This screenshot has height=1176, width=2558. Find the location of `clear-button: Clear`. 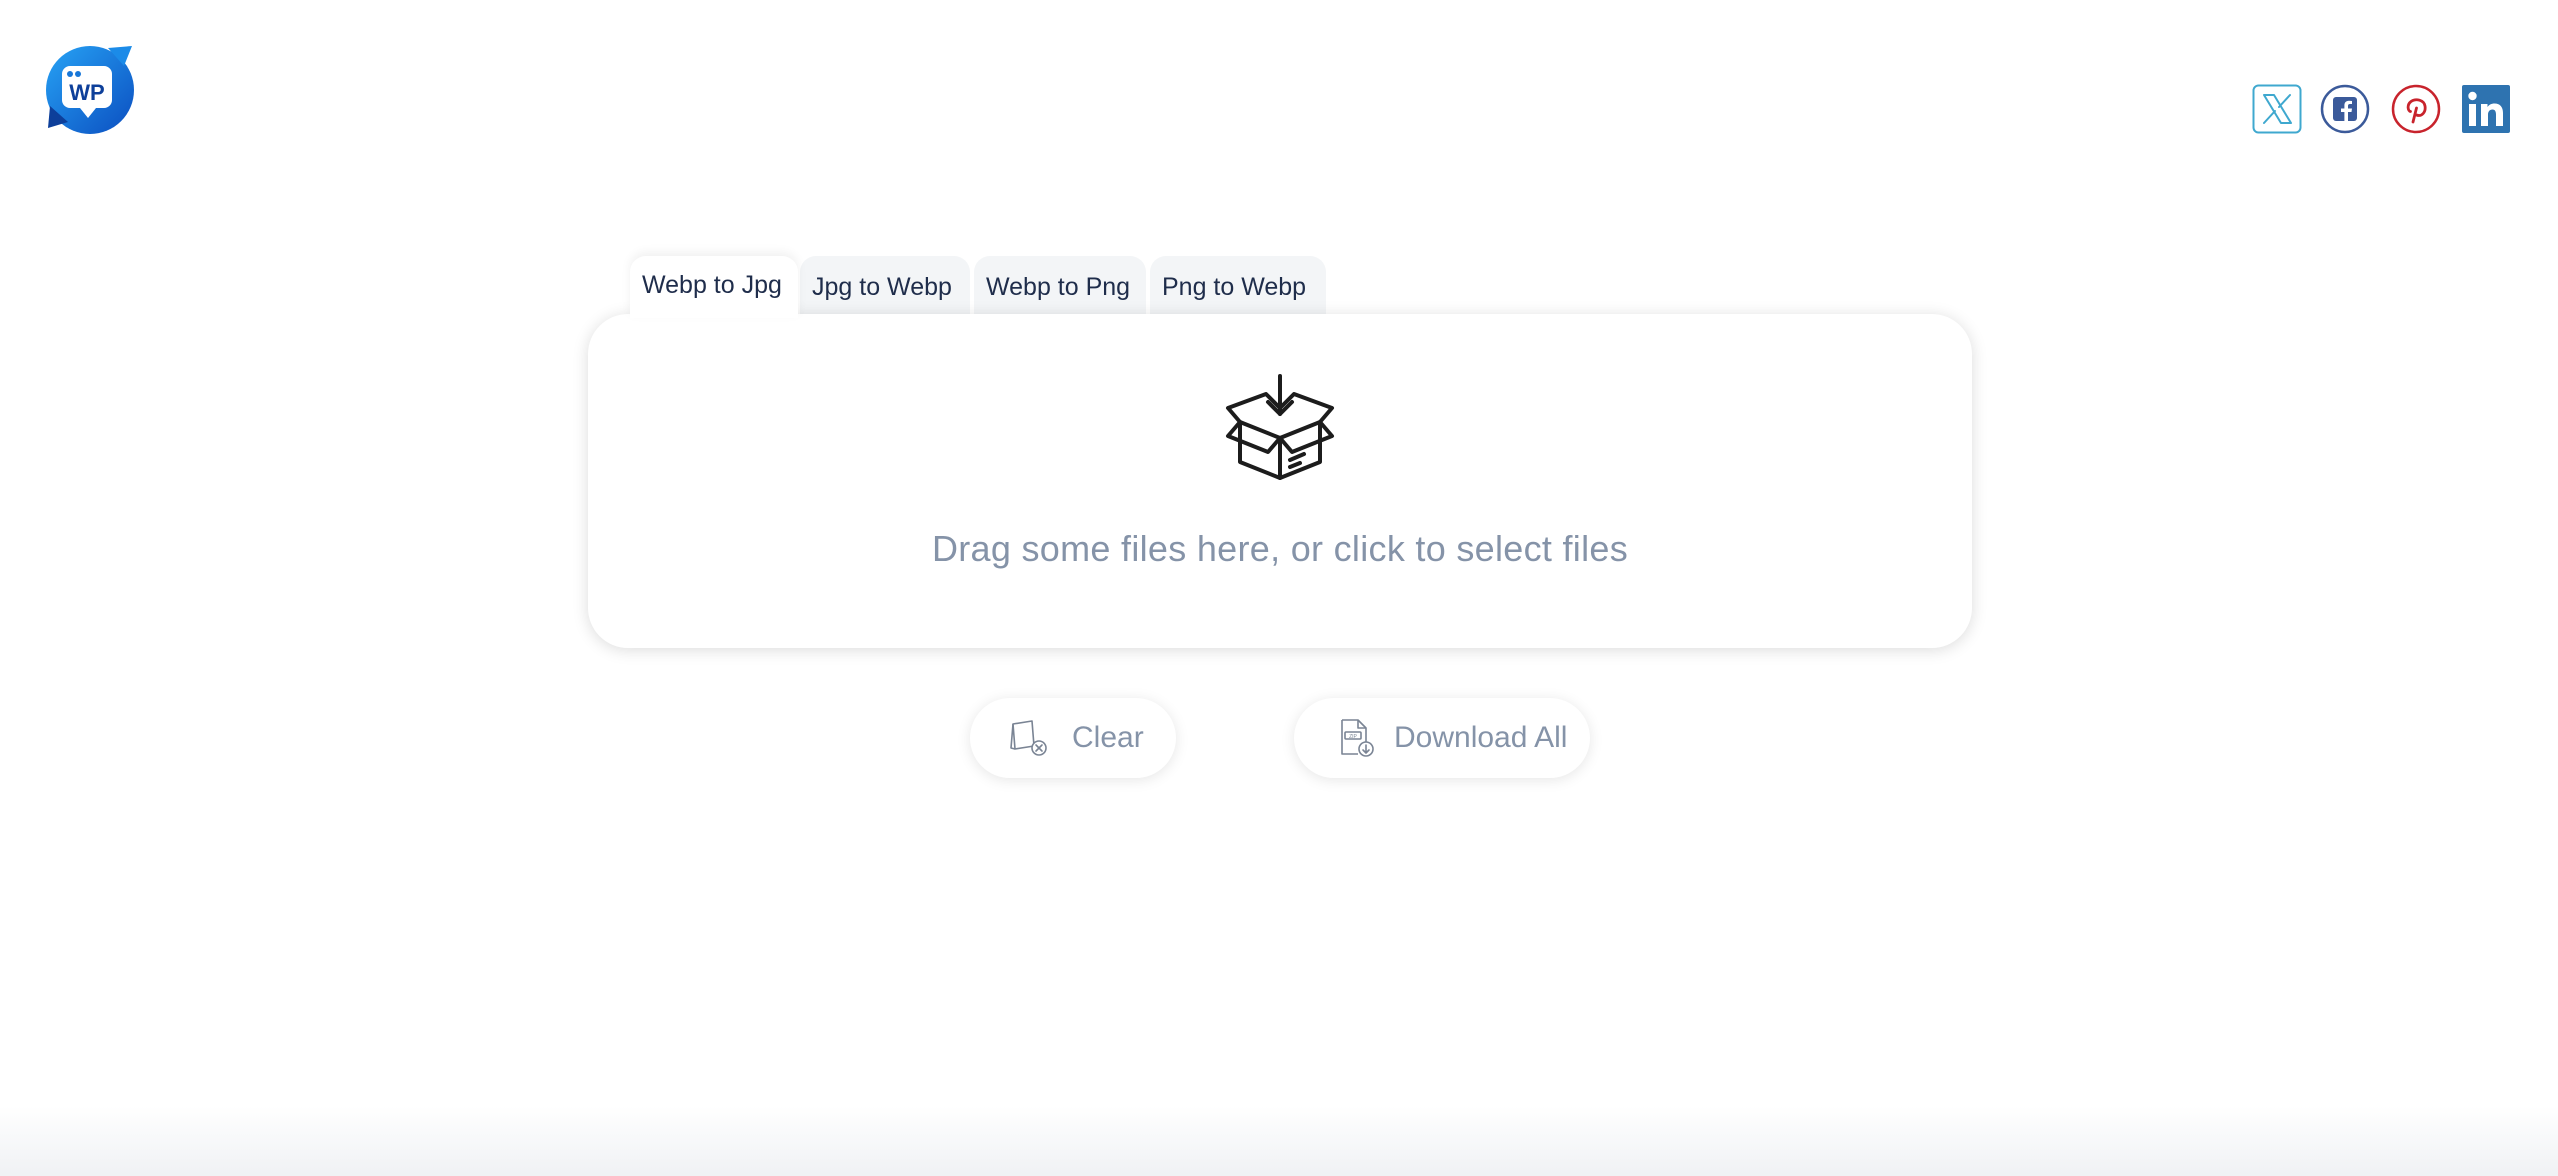

clear-button: Clear is located at coordinates (1073, 738).